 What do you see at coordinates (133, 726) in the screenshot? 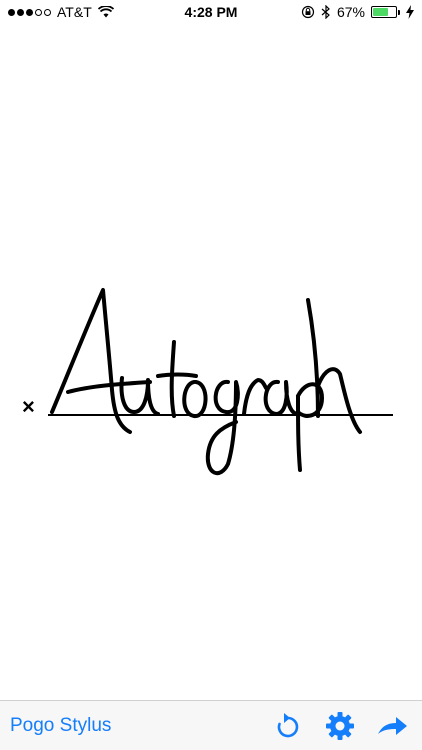
I see `stylus-device-label: Pogo Stylus` at bounding box center [133, 726].